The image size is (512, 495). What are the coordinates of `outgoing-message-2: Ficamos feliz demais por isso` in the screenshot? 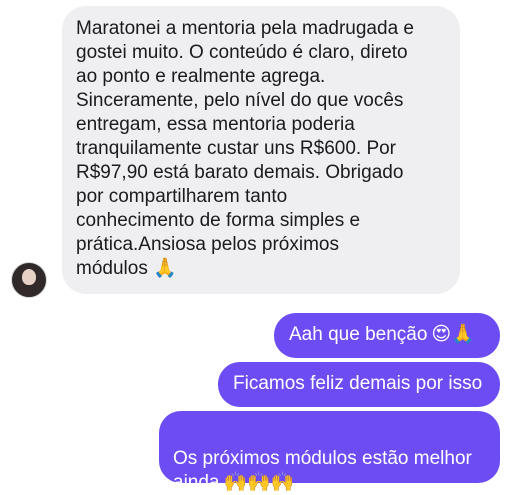 It's located at (359, 384).